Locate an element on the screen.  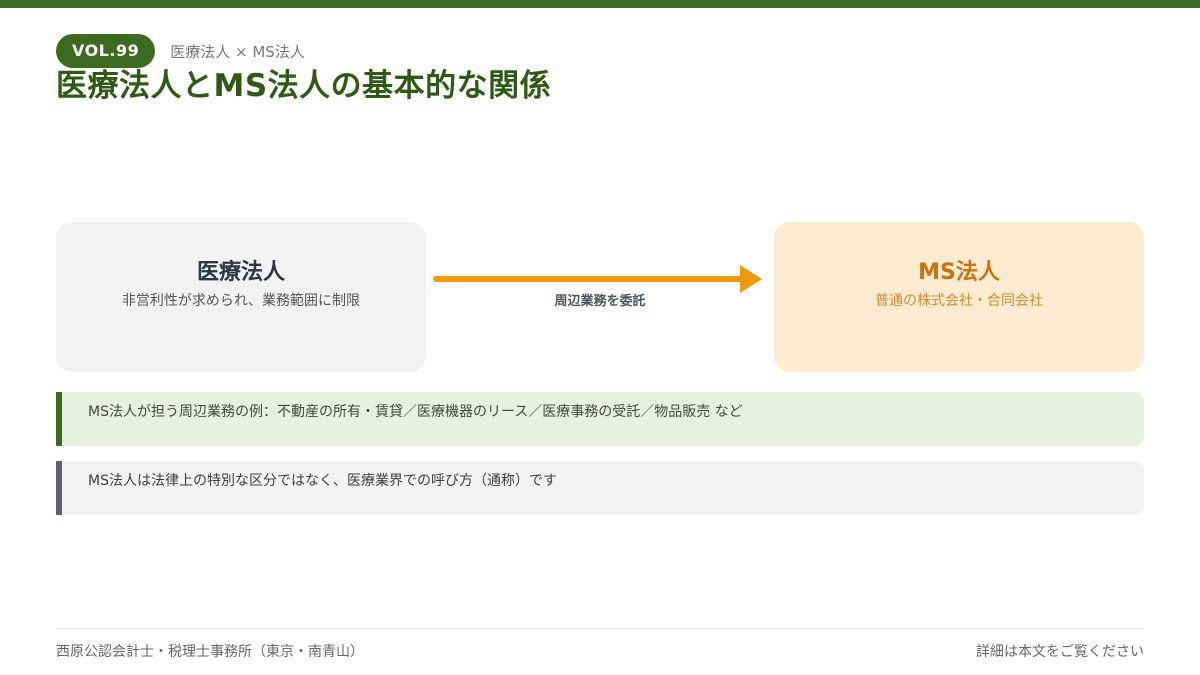
medical-corporation-description: 非営利性が求められ、業務範囲に制限 is located at coordinates (241, 301).